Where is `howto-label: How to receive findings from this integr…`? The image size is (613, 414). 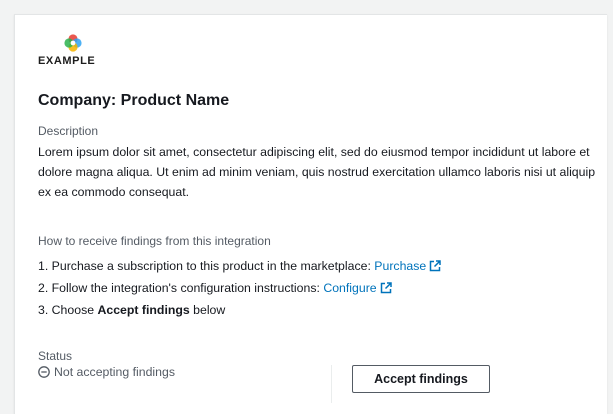
howto-label: How to receive findings from this integr… is located at coordinates (154, 241).